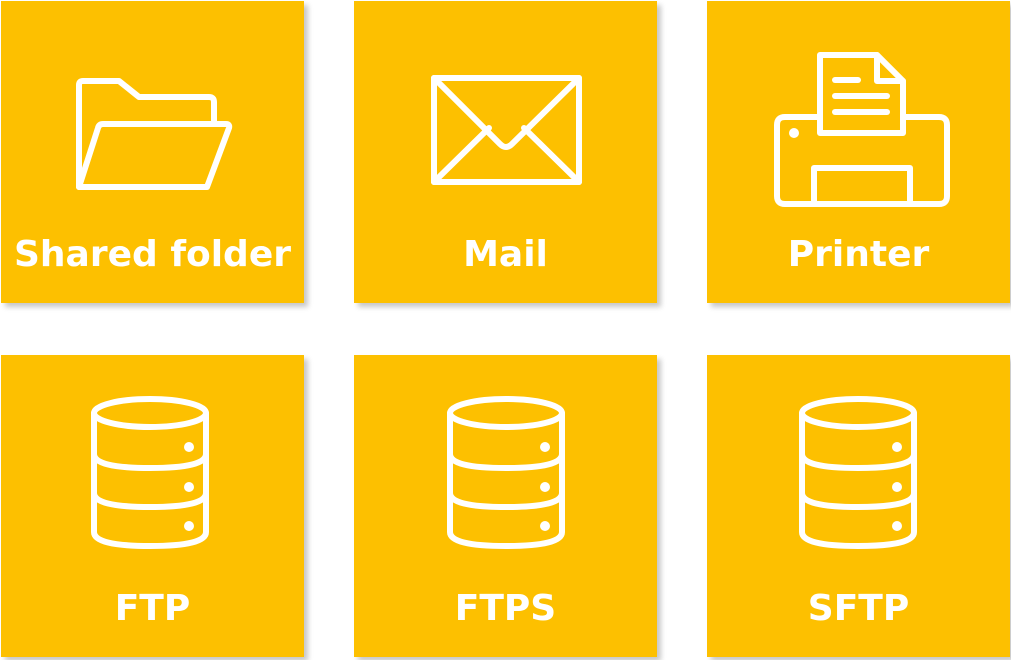 This screenshot has height=660, width=1011. Describe the element at coordinates (858, 116) in the screenshot. I see `printer-icon` at that location.